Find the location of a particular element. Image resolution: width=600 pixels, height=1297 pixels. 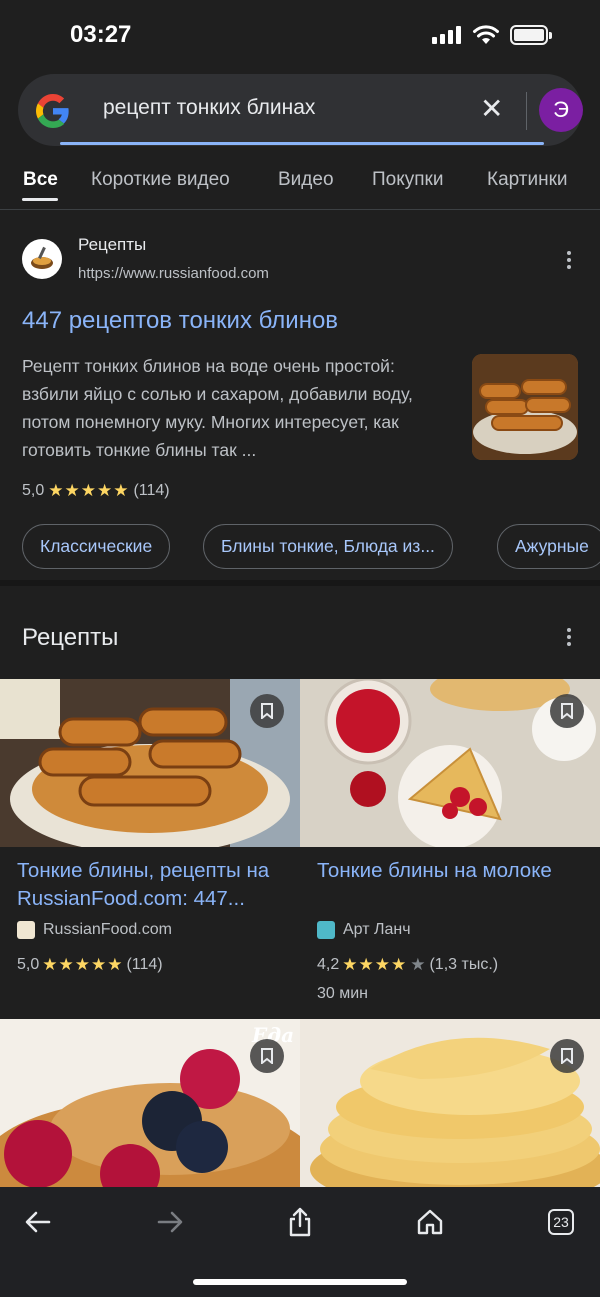

source-name: Арт Ланч is located at coordinates (377, 929).